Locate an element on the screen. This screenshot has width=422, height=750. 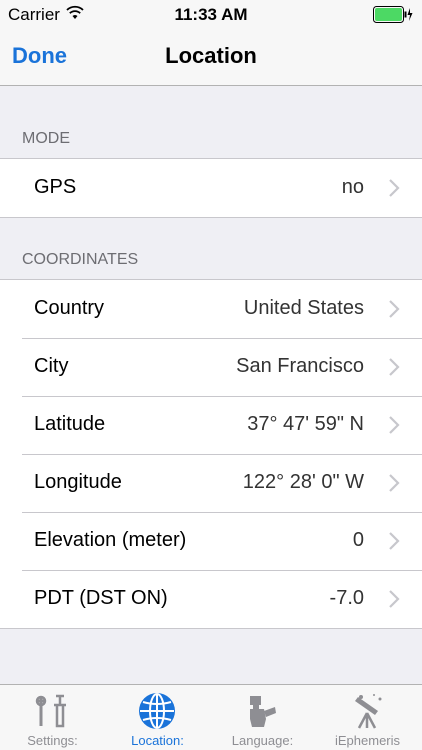
timezone-row: PDT (DST ON) -7.0 is located at coordinates (211, 599).